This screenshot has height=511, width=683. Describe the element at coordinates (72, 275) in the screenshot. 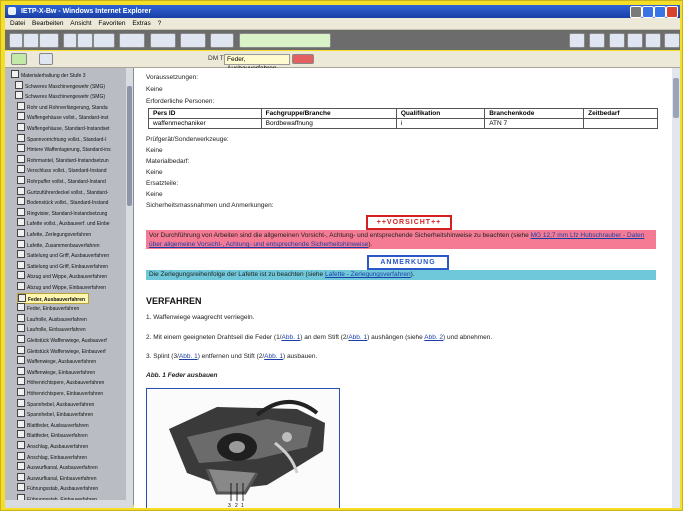

I see `sidebar-item: Abzug und Wippe, Ausbauverfahren` at that location.